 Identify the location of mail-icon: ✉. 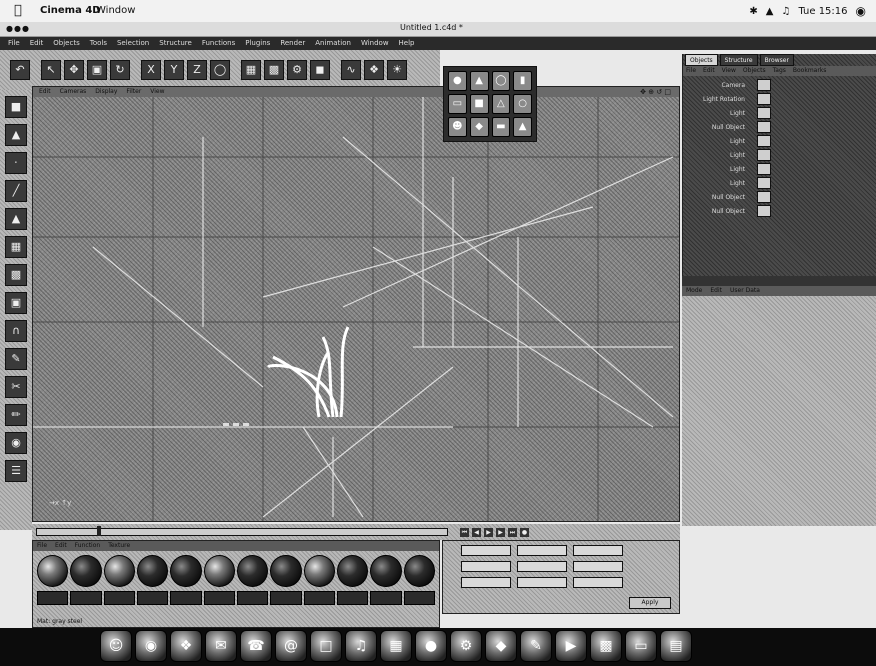
(221, 646).